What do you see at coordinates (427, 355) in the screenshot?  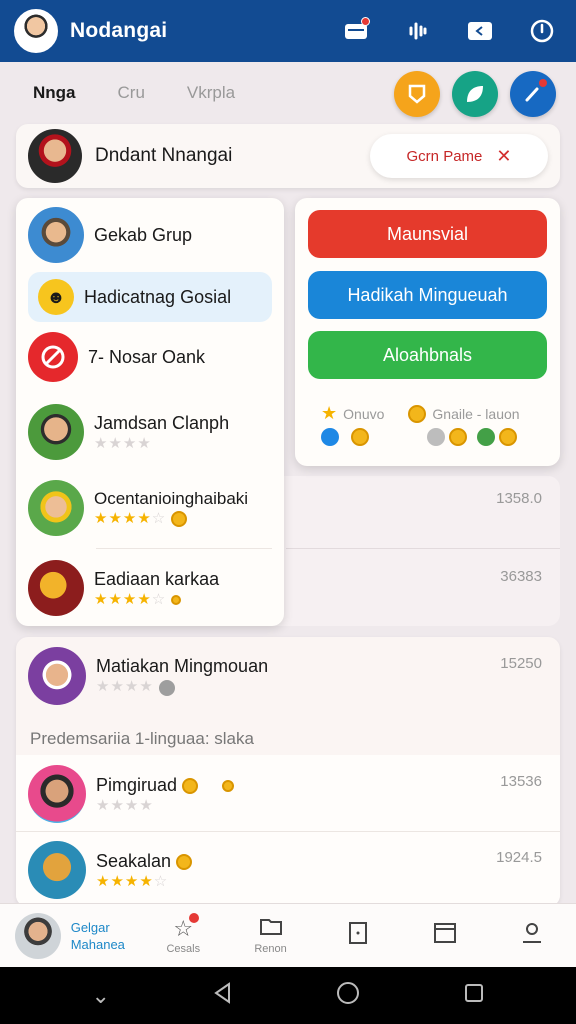 I see `action-button-green: Aloahbnals` at bounding box center [427, 355].